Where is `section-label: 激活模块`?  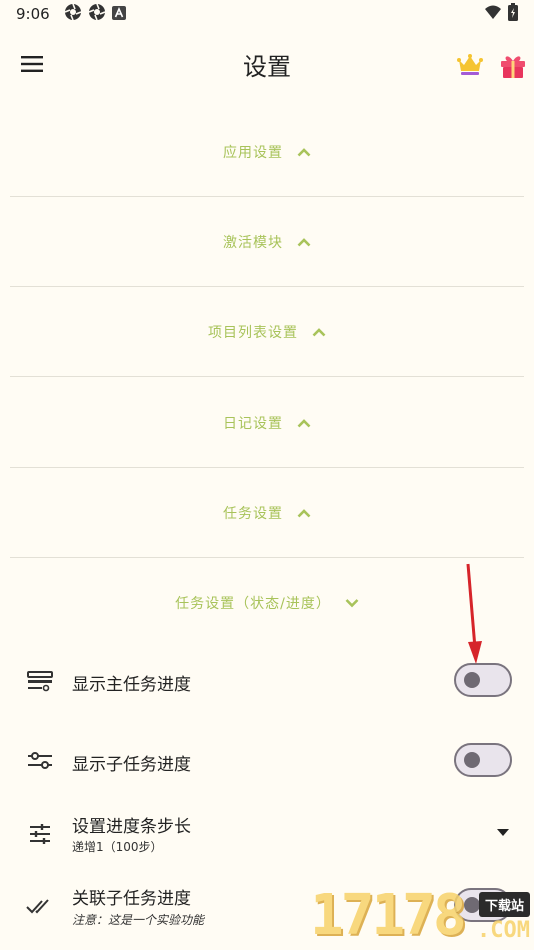 section-label: 激活模块 is located at coordinates (253, 242).